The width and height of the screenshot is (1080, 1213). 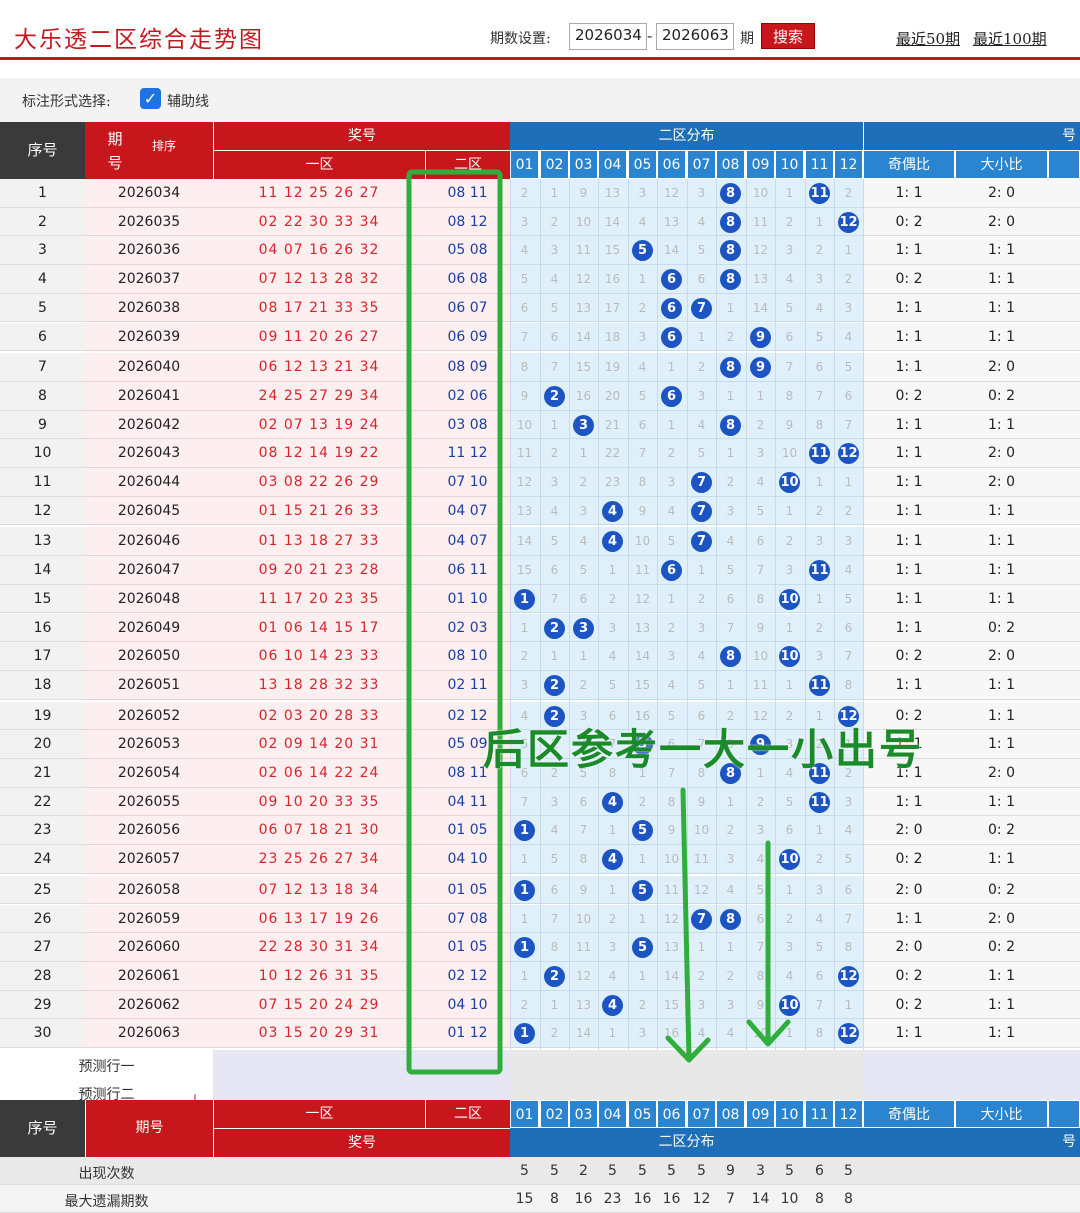 I want to click on ball-12: 12, so click(x=848, y=222).